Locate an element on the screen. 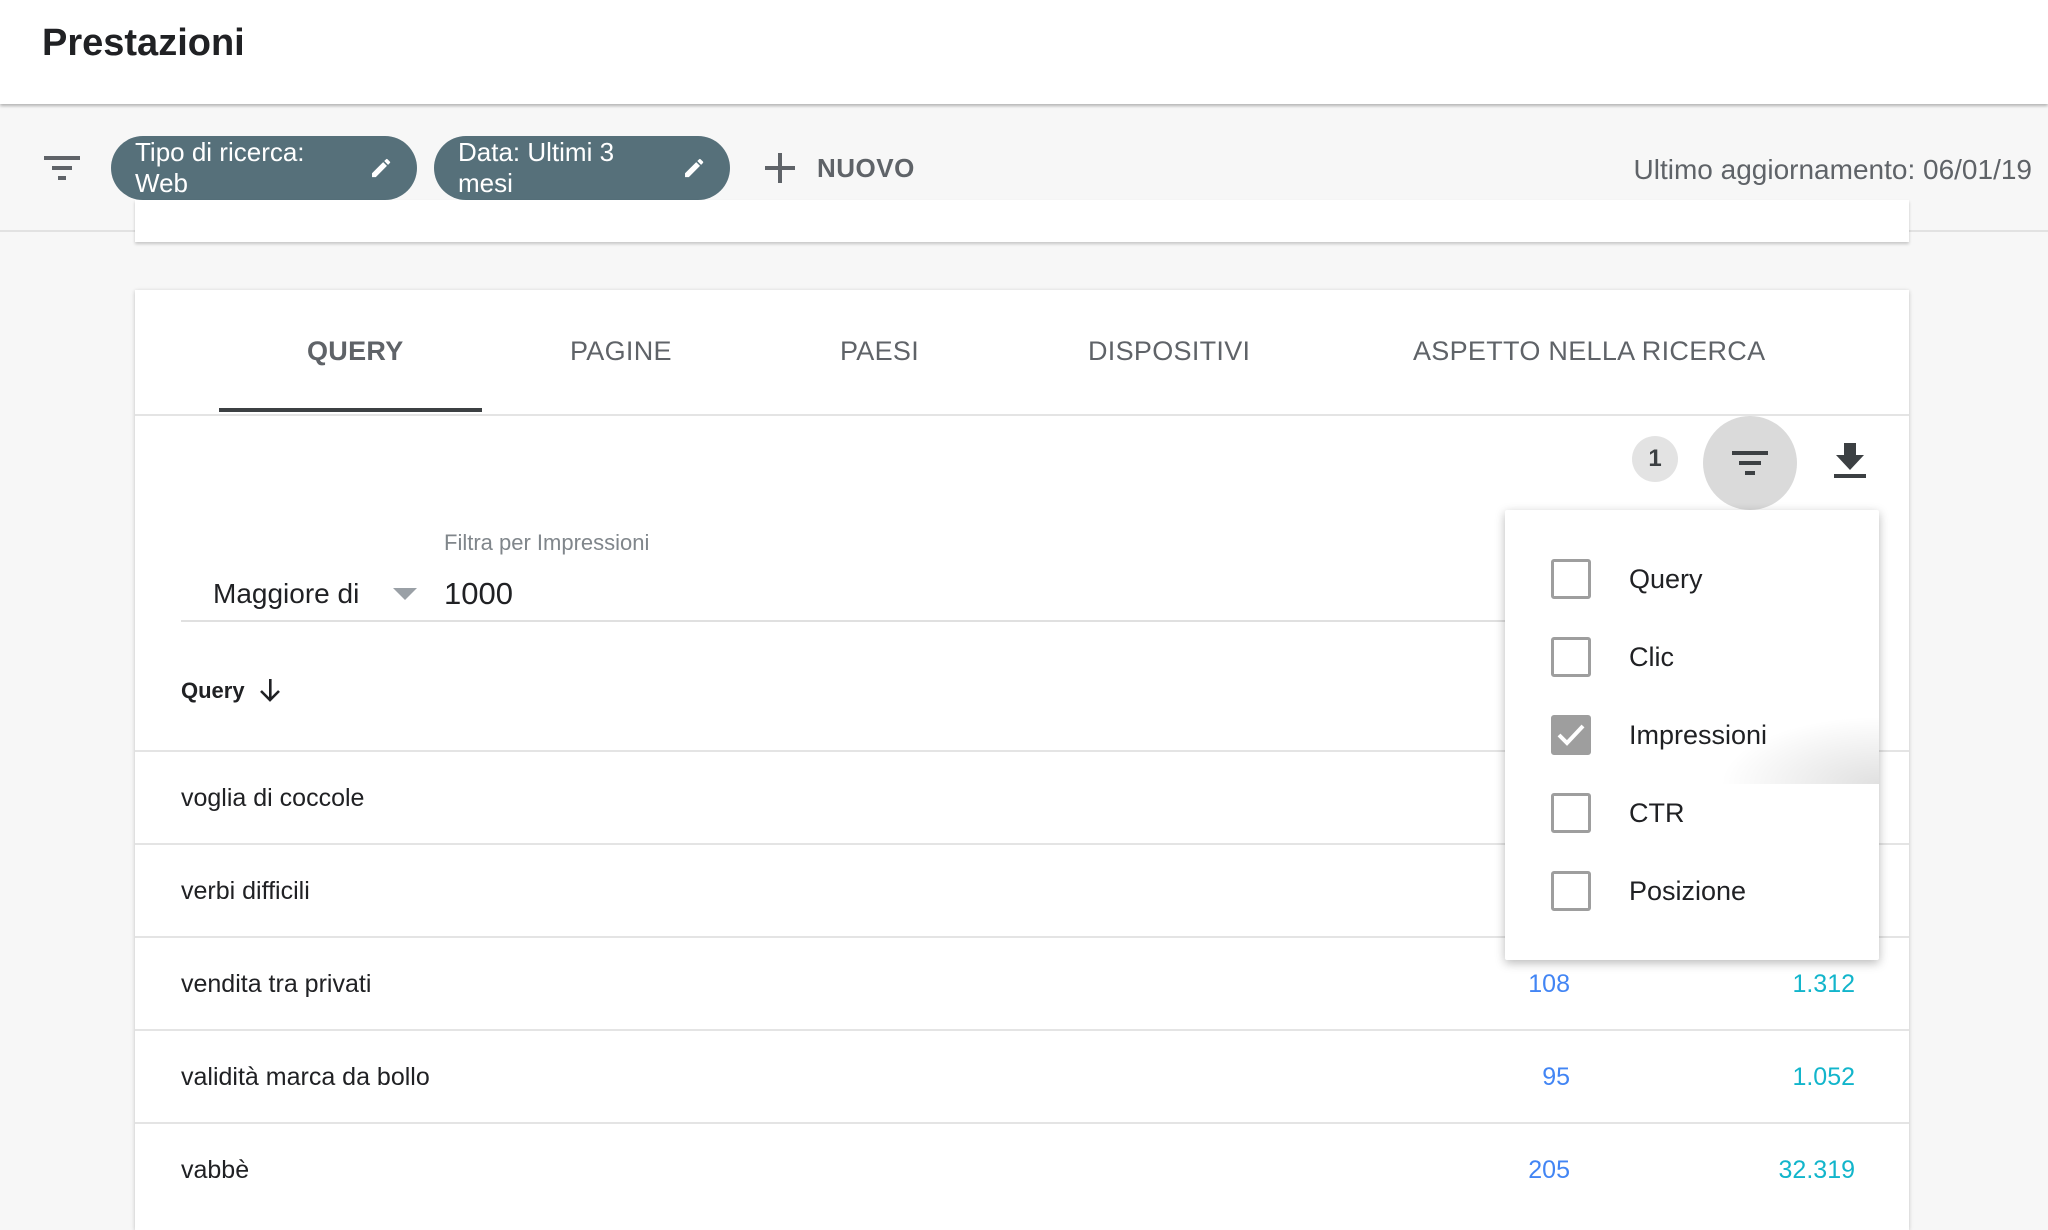  menu-item-ctr: CTR is located at coordinates (1692, 813).